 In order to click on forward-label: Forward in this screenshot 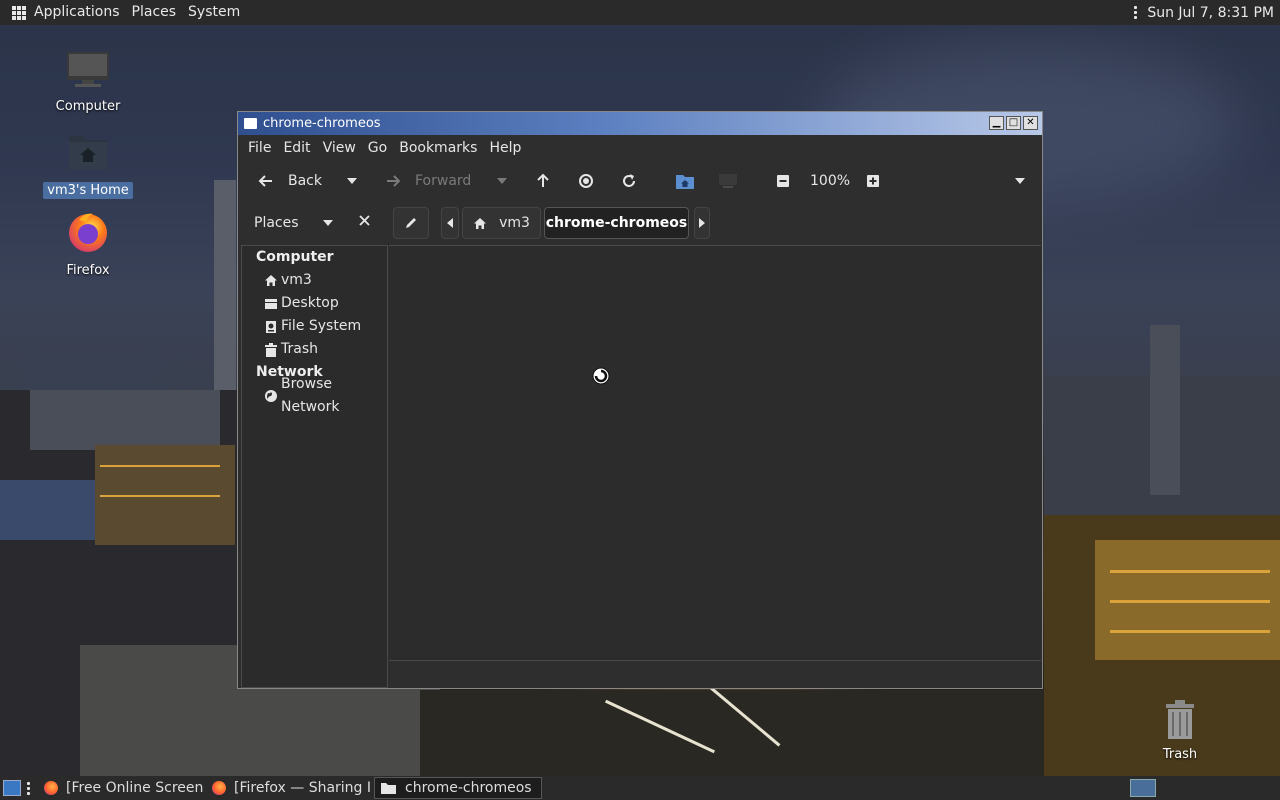, I will do `click(443, 181)`.